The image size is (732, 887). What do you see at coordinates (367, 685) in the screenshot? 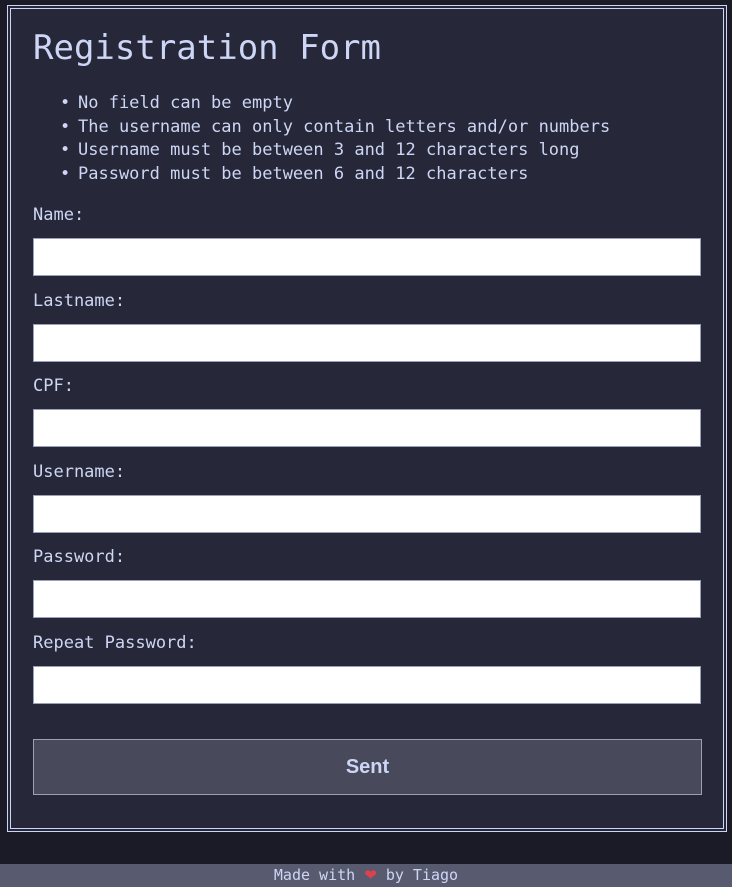
I see `repeat-password-input` at bounding box center [367, 685].